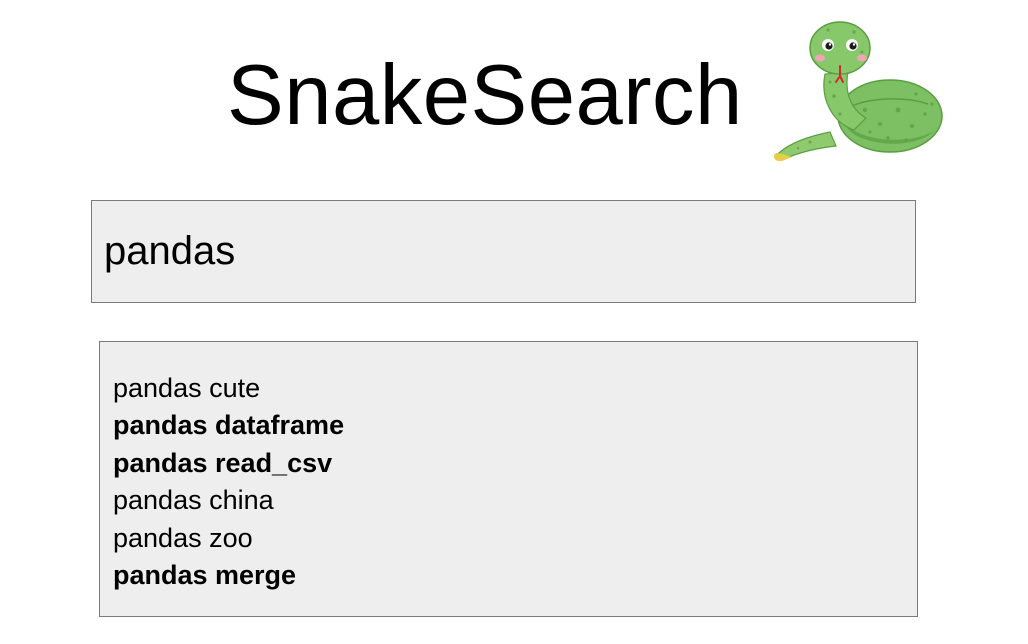  Describe the element at coordinates (515, 500) in the screenshot. I see `suggestion-item: pandas china` at that location.